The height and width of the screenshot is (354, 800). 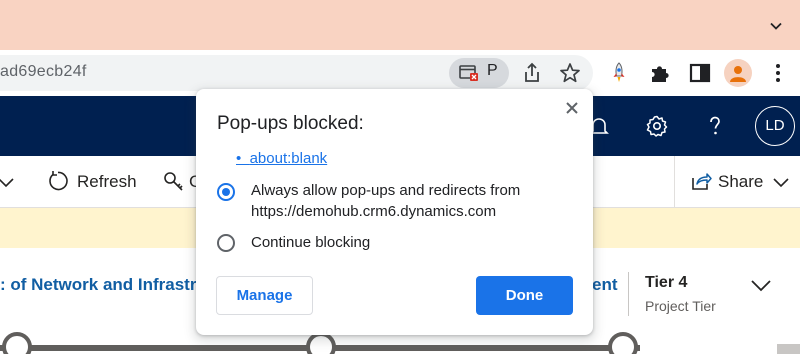 I want to click on always-allow-domain: https://demohub.crm6.dynamics.com, so click(x=374, y=211).